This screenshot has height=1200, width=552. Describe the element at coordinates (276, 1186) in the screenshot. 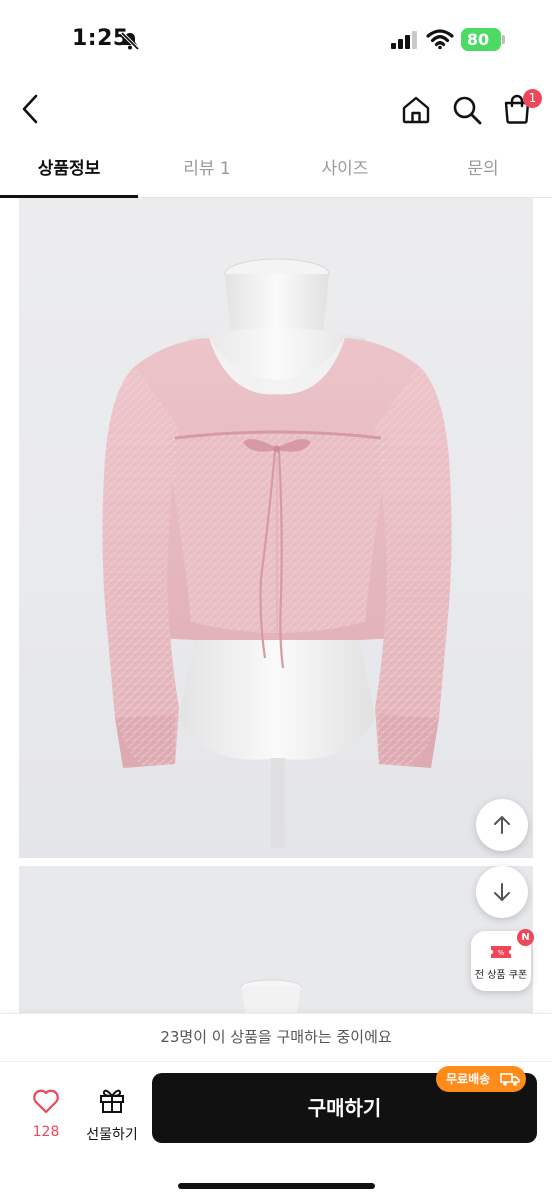

I see `home-indicator` at that location.